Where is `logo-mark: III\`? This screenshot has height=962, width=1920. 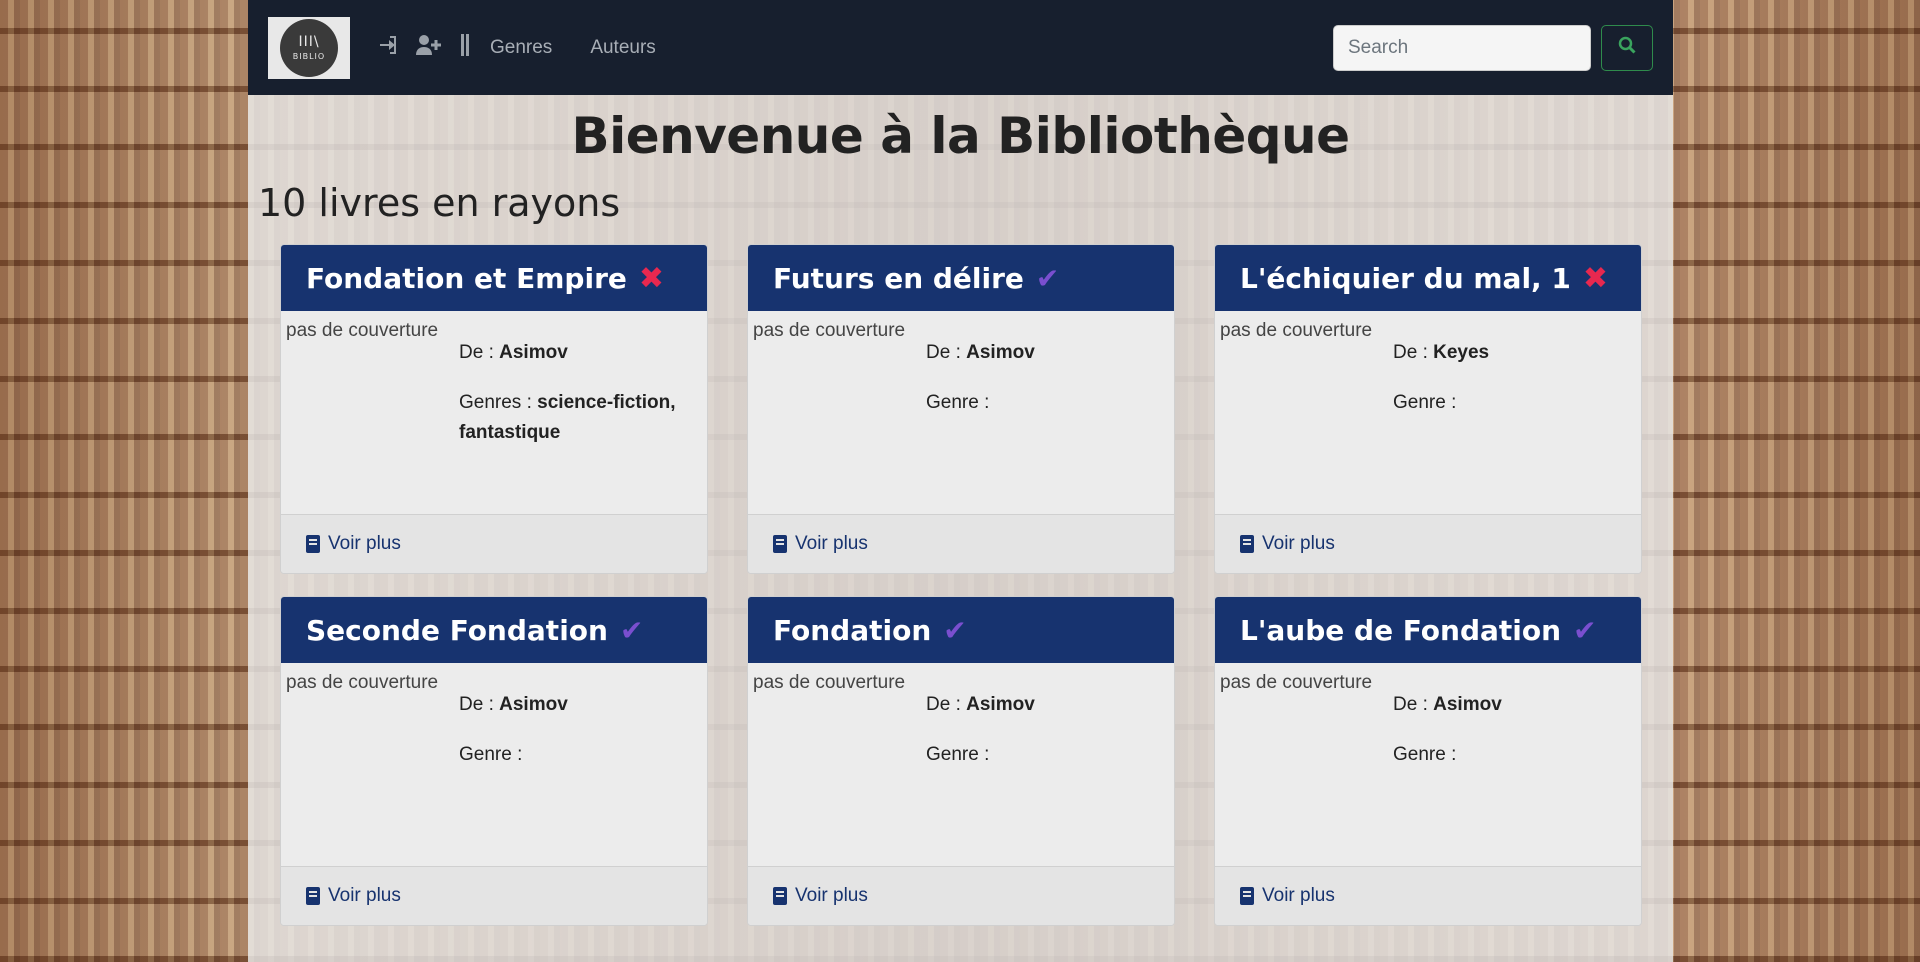
logo-mark: III\ is located at coordinates (309, 41).